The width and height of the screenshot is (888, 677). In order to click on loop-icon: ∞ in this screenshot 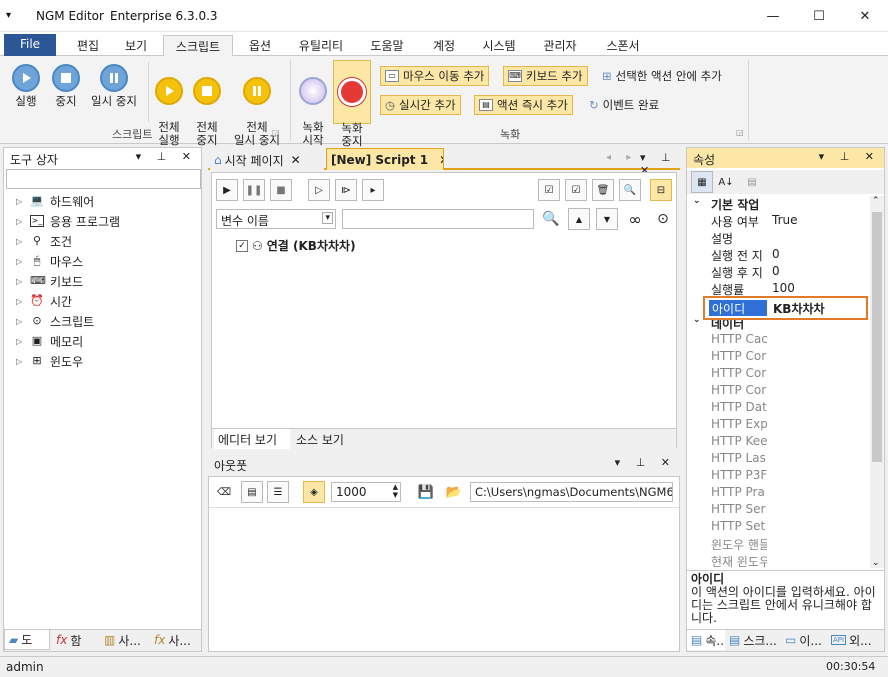, I will do `click(635, 219)`.